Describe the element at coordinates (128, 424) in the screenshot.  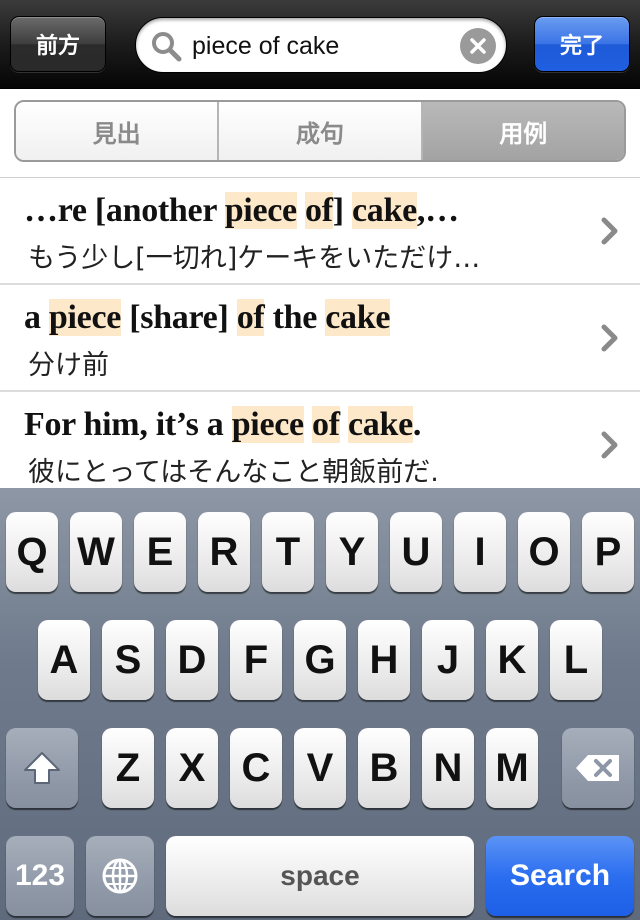
I see `title-text: For him, it’s a` at that location.